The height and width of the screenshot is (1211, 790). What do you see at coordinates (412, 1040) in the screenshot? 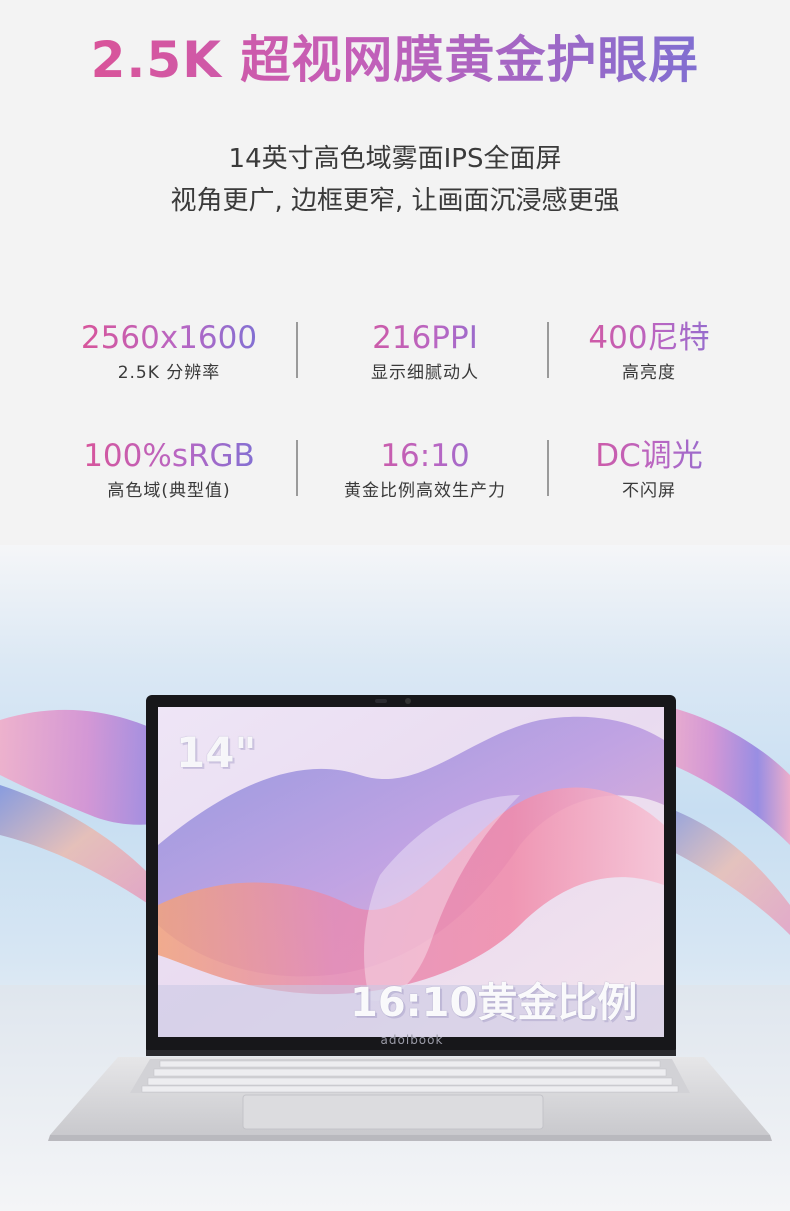
I see `brand-logo: adolbook` at bounding box center [412, 1040].